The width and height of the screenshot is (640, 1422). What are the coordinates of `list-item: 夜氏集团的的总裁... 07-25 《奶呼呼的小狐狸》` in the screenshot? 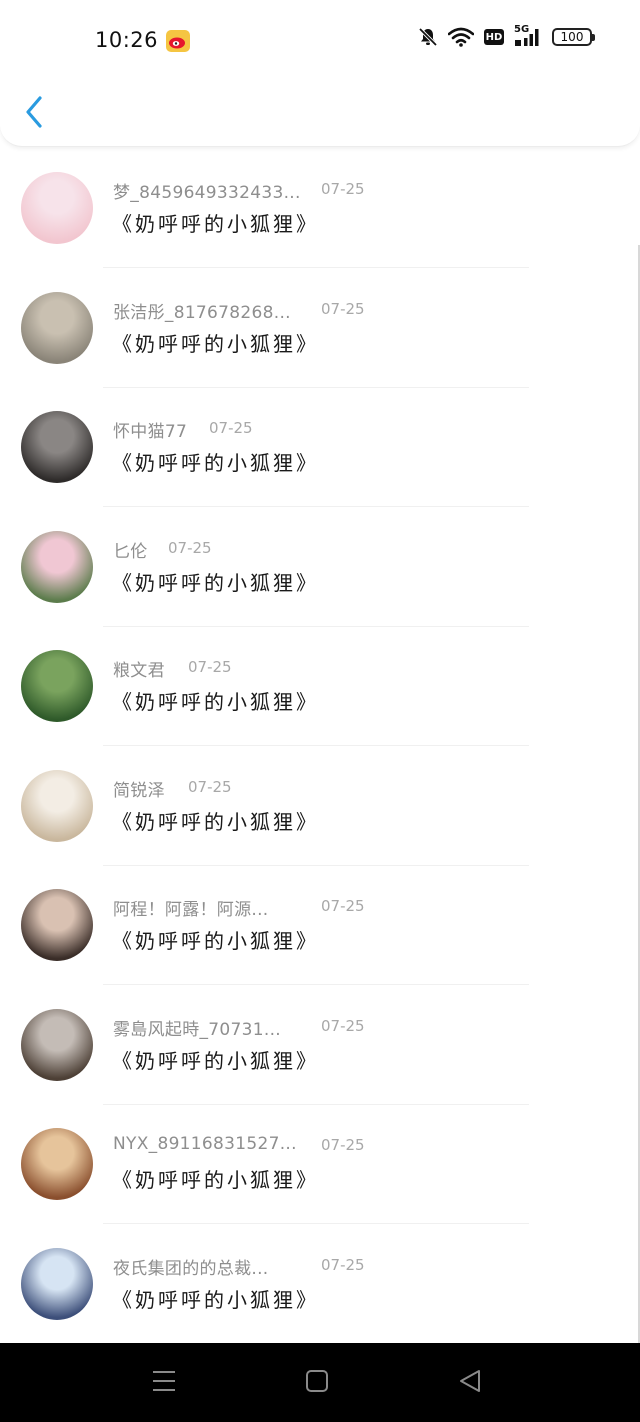 It's located at (320, 1284).